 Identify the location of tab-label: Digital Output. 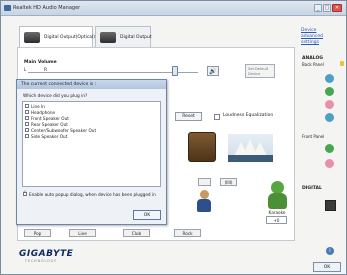
(136, 37).